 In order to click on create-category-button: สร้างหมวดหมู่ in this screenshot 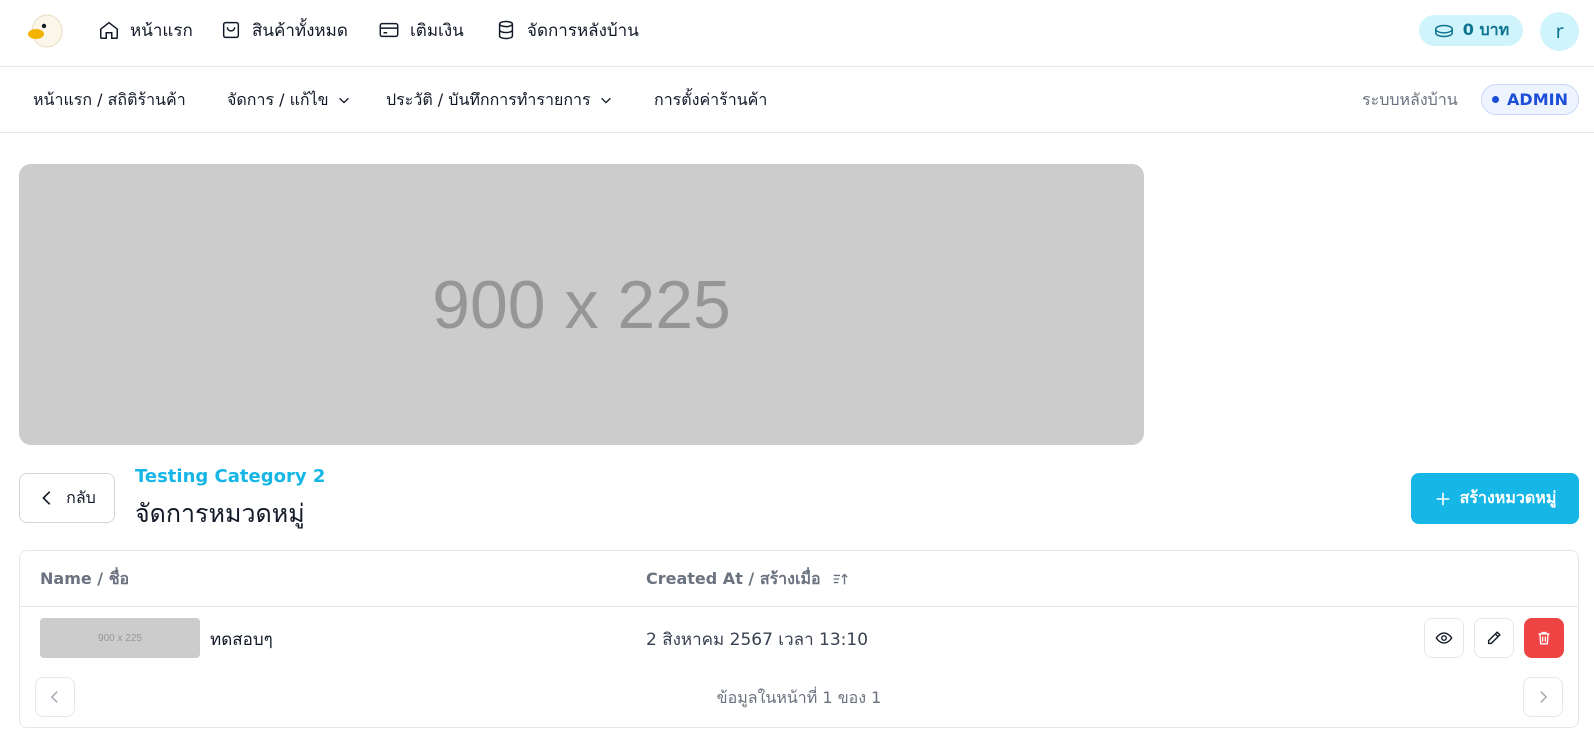, I will do `click(1495, 498)`.